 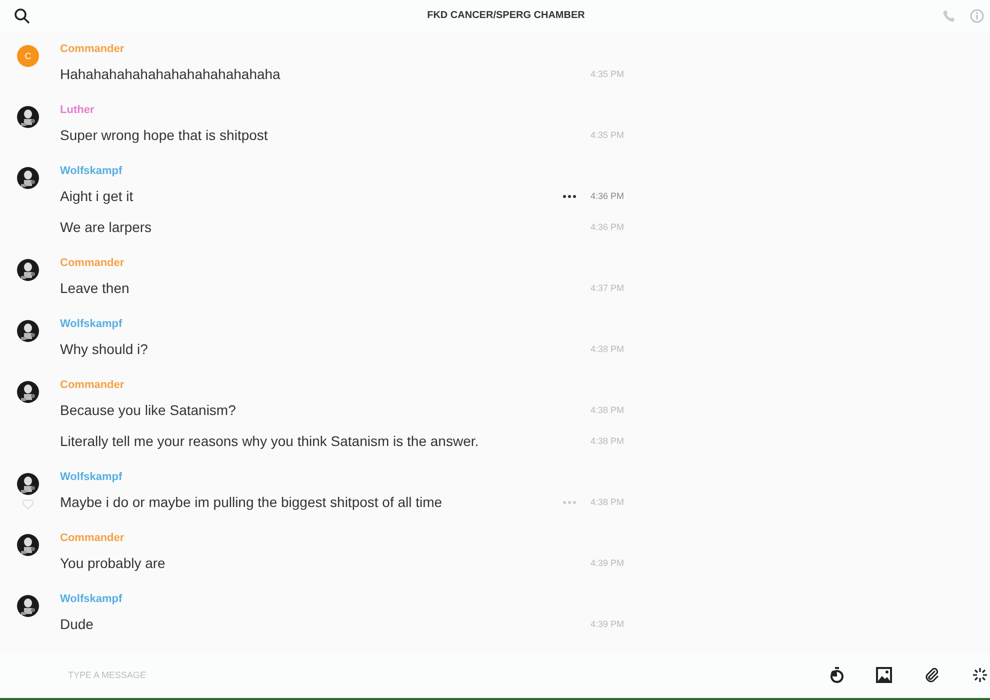 I want to click on message-time: 4:37 PM, so click(x=606, y=288).